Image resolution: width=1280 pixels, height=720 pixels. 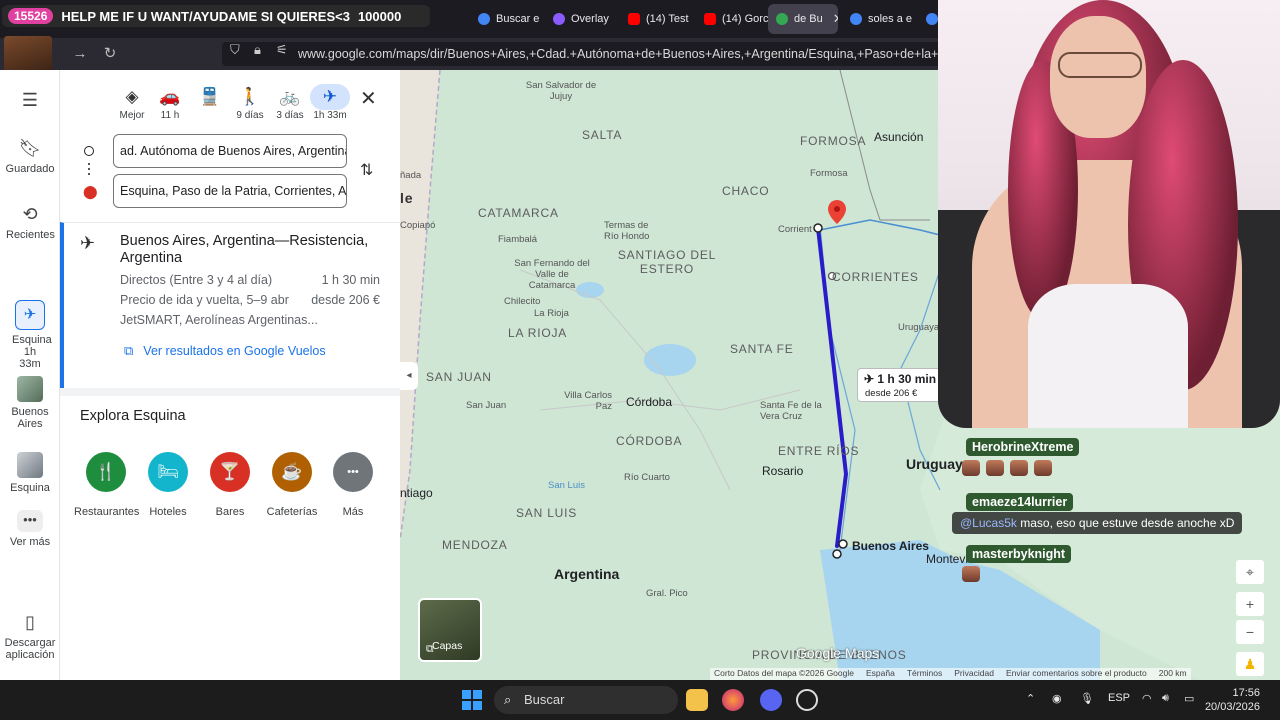 What do you see at coordinates (507, 19) in the screenshot?
I see `browser-tab: Buscar e` at bounding box center [507, 19].